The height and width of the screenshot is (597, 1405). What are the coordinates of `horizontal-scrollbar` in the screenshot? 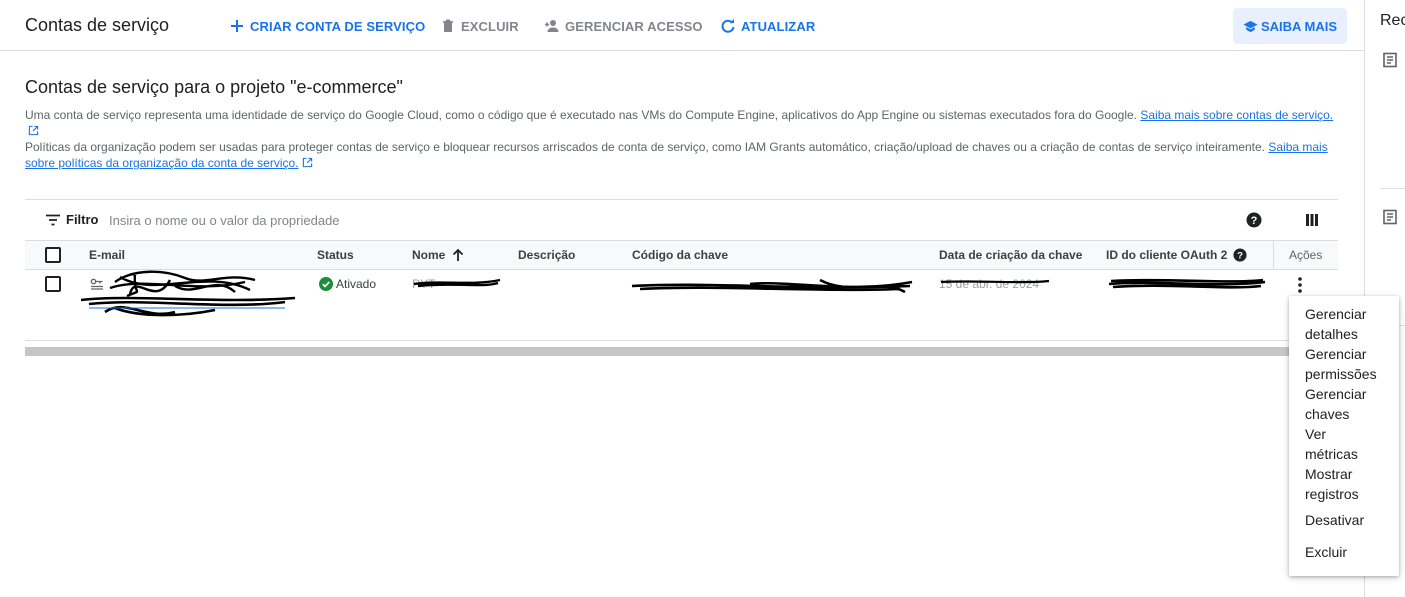 It's located at (657, 351).